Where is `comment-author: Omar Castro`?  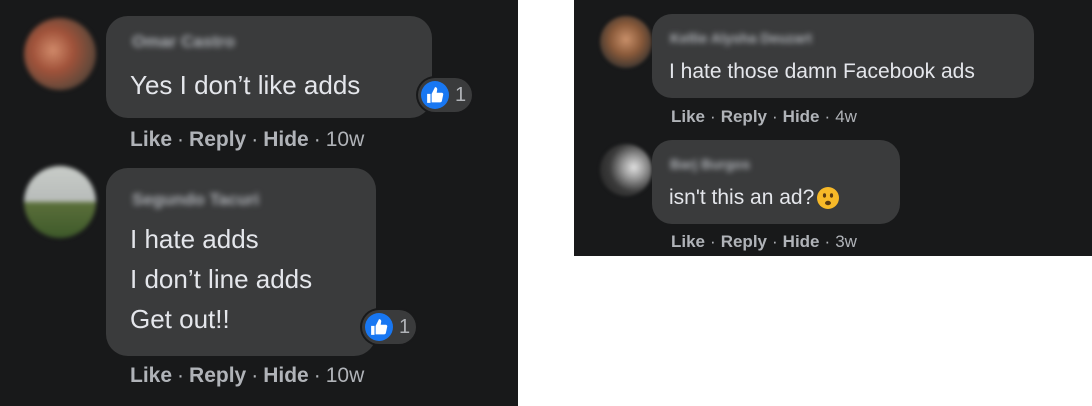 comment-author: Omar Castro is located at coordinates (183, 42).